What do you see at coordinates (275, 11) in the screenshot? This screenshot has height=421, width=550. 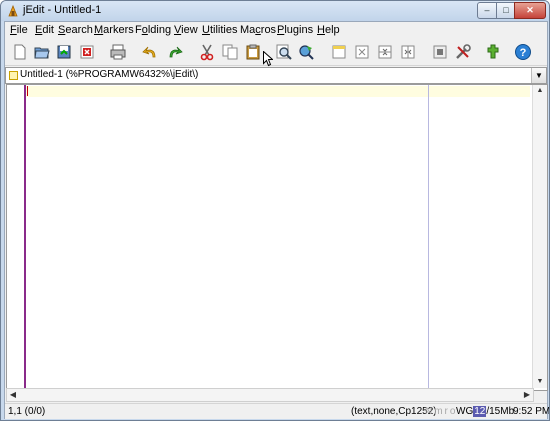 I see `title-bar: jEdit - Untitled-1 – □ ✕` at bounding box center [275, 11].